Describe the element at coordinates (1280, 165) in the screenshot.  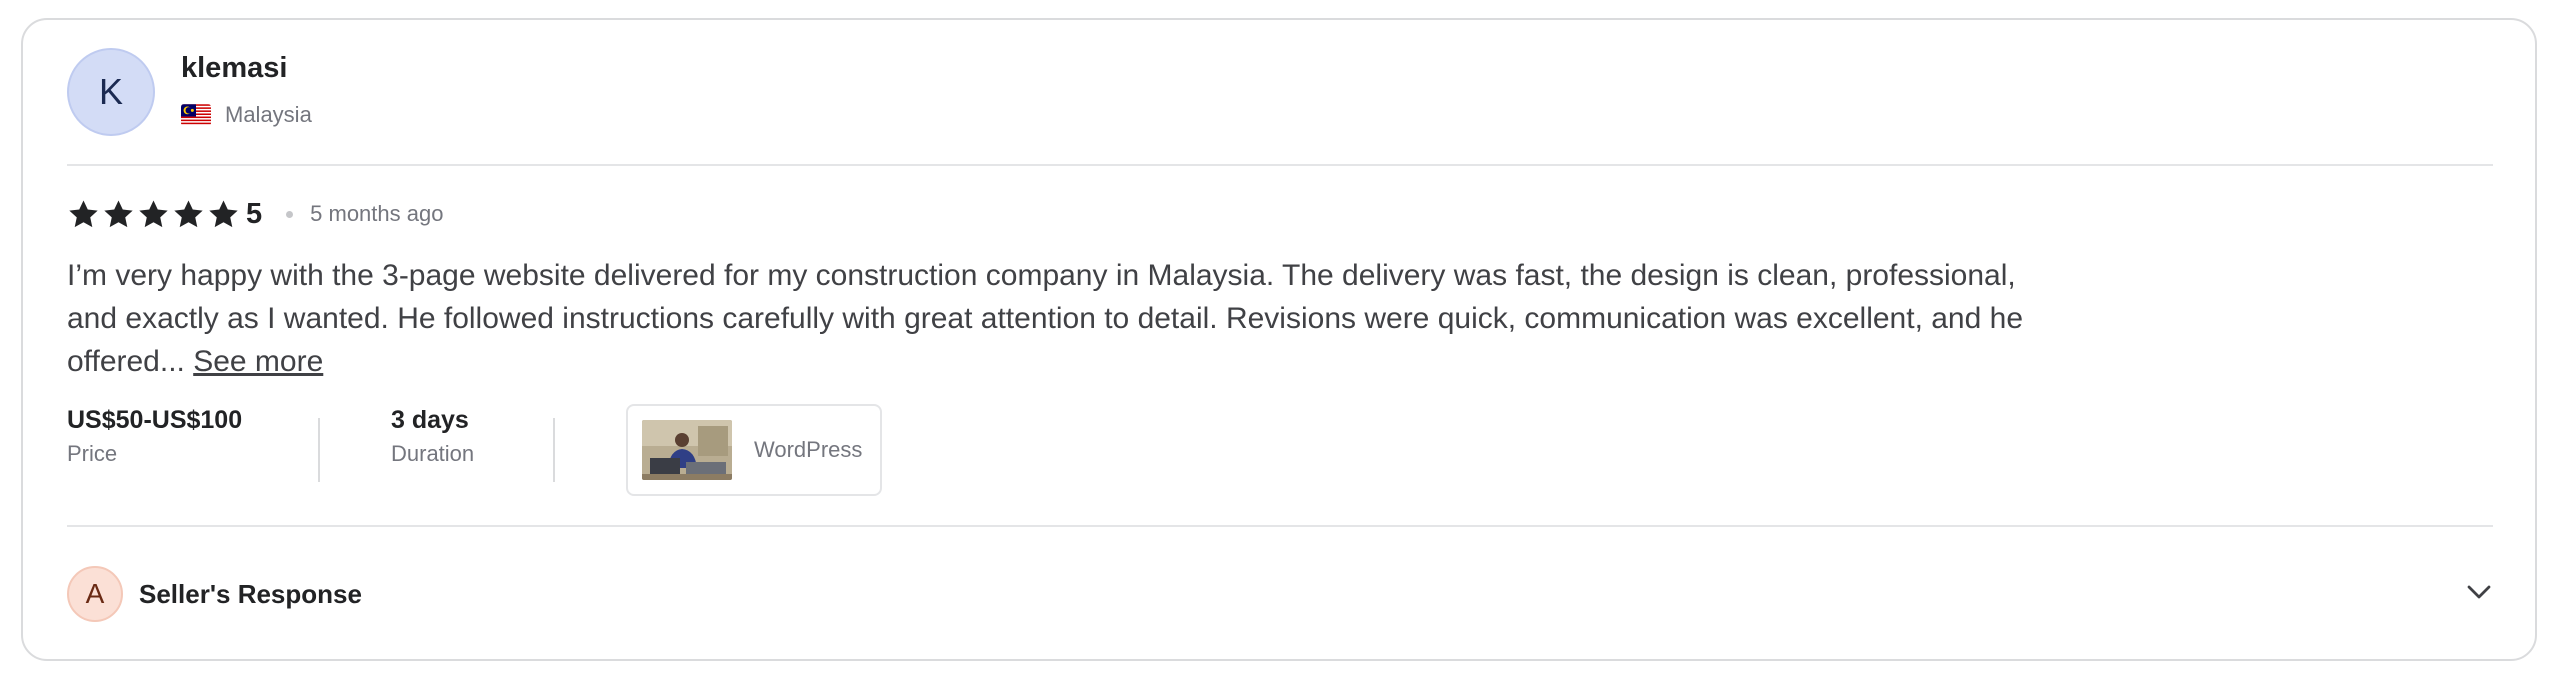
I see `header-divider` at that location.